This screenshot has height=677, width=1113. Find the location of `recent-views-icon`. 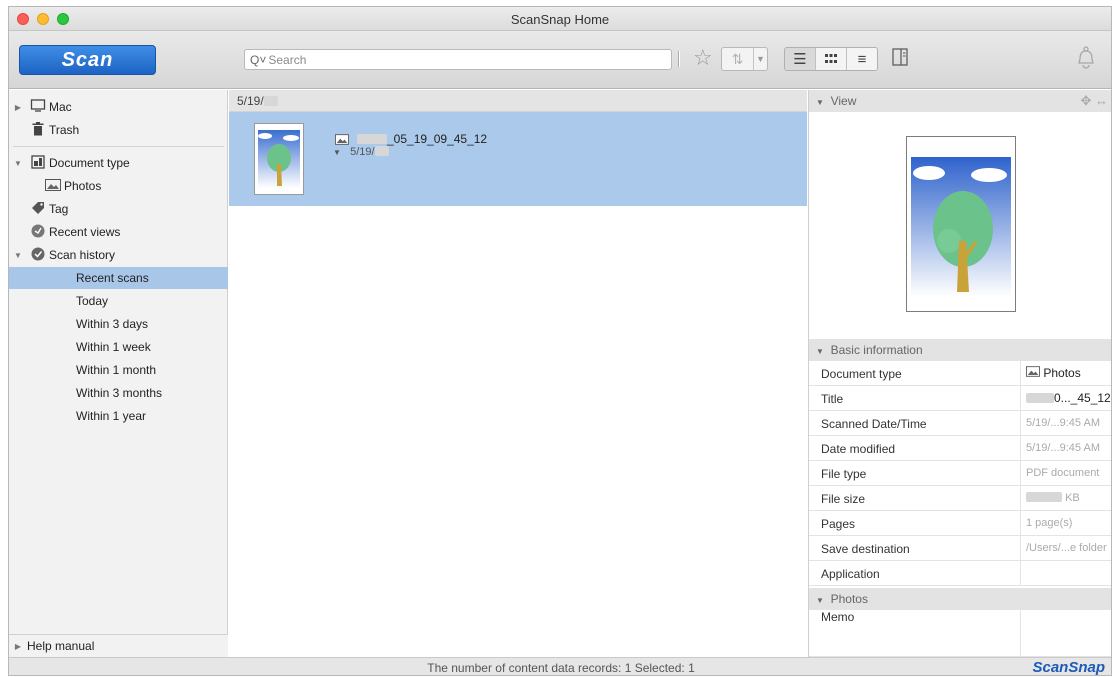

recent-views-icon is located at coordinates (38, 232).